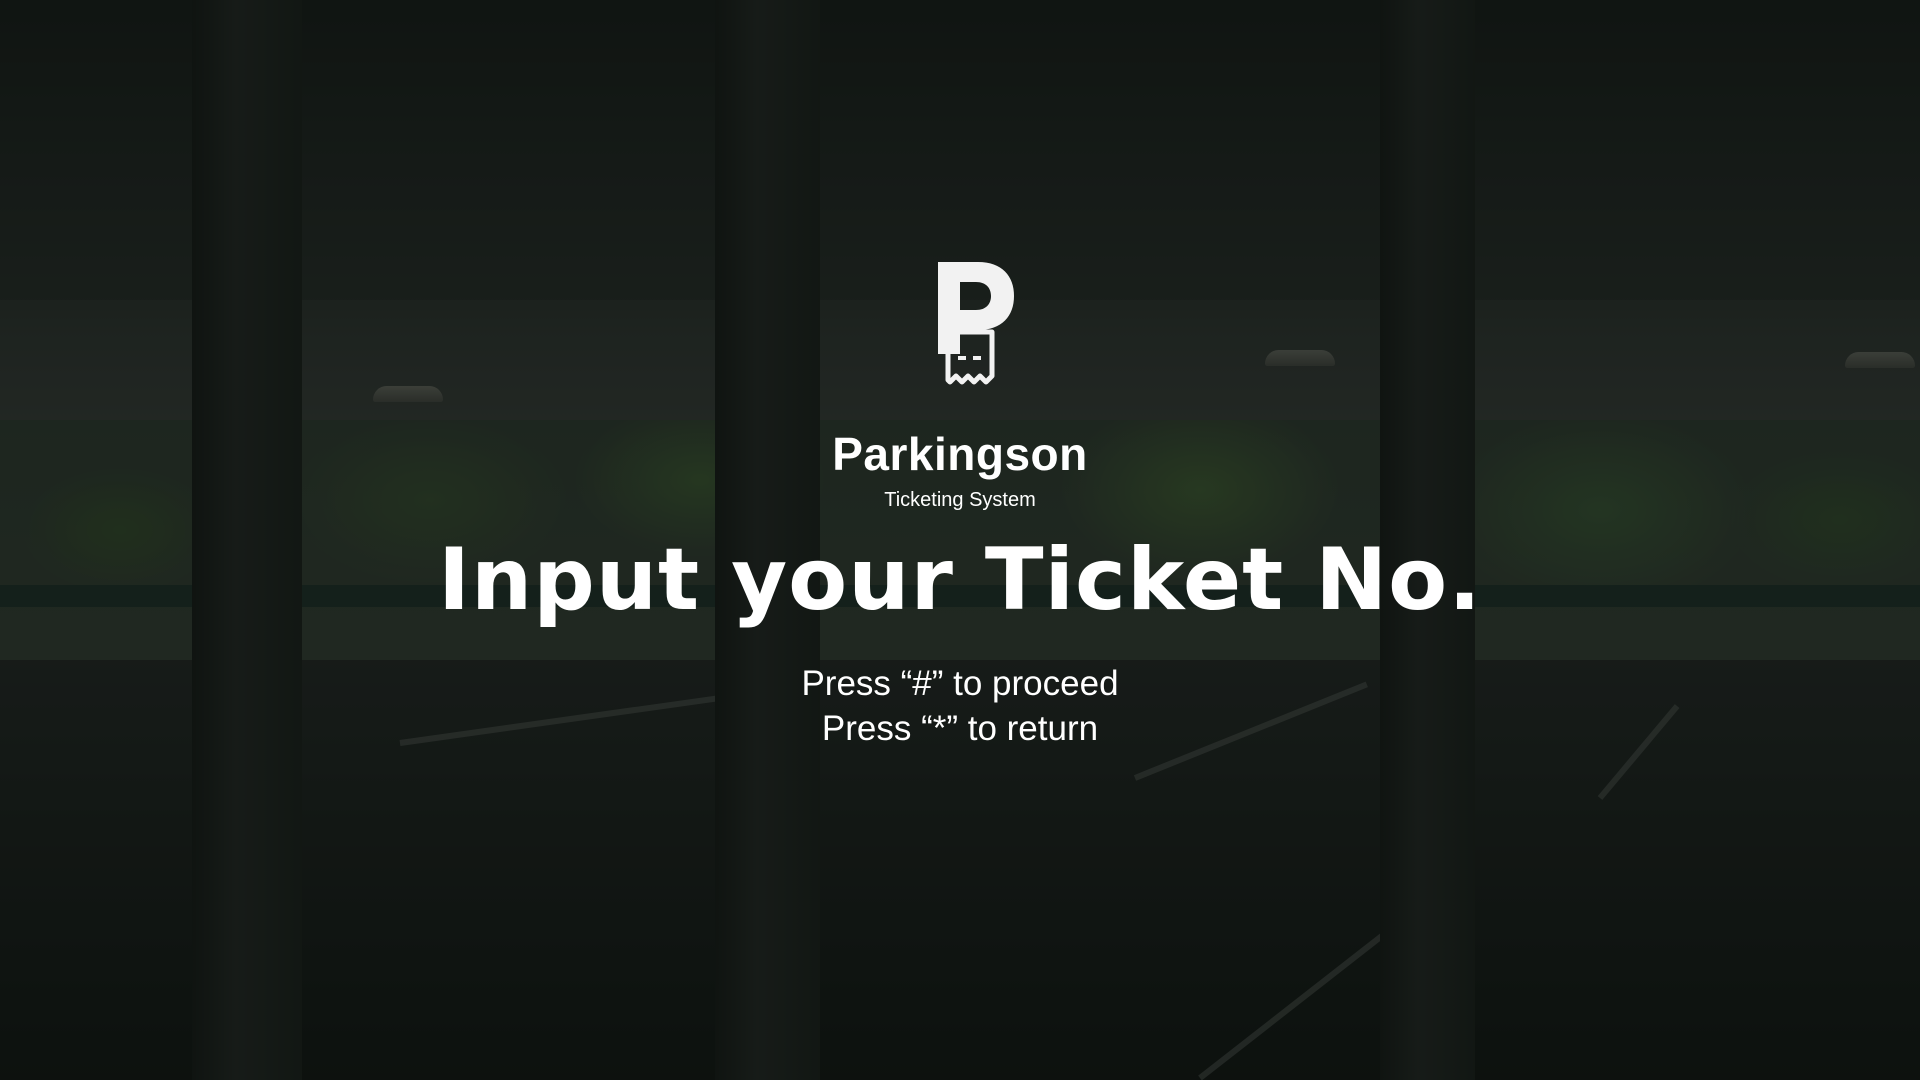 The width and height of the screenshot is (1920, 1080). I want to click on instruction-return: Press “*” to return, so click(960, 728).